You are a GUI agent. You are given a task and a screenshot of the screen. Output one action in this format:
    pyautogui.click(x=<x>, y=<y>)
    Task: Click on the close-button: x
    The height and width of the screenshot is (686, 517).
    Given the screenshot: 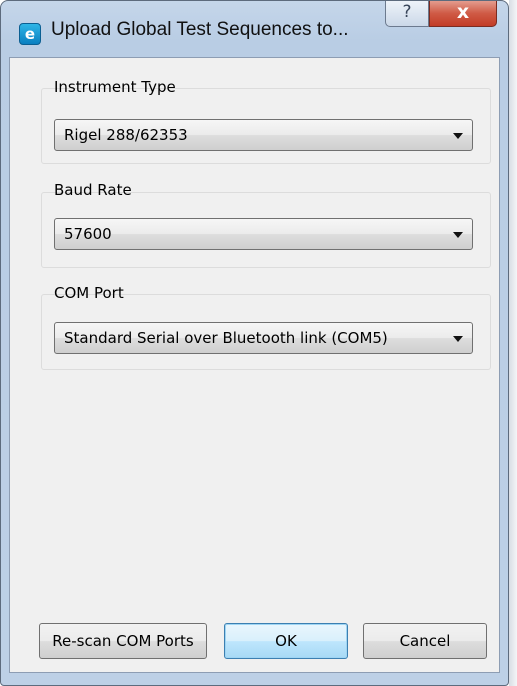 What is the action you would take?
    pyautogui.click(x=463, y=14)
    